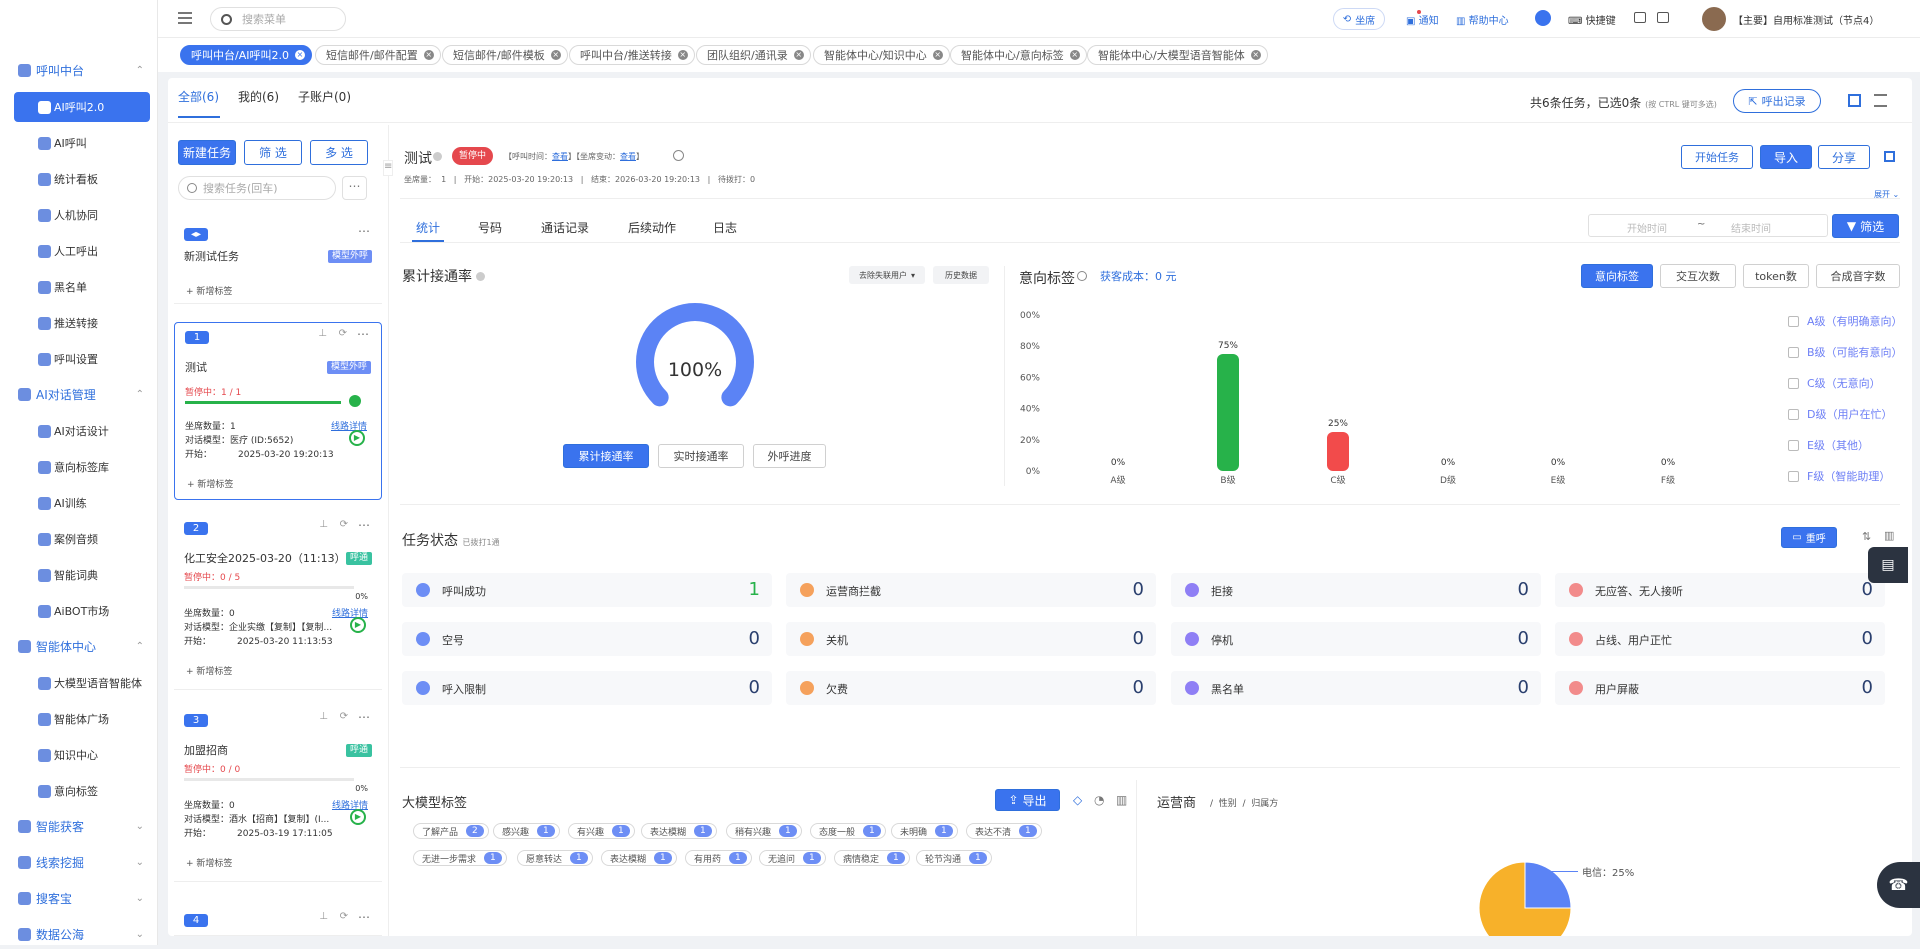 Image resolution: width=1920 pixels, height=949 pixels. What do you see at coordinates (961, 275) in the screenshot?
I see `history-data-button: 历史数据` at bounding box center [961, 275].